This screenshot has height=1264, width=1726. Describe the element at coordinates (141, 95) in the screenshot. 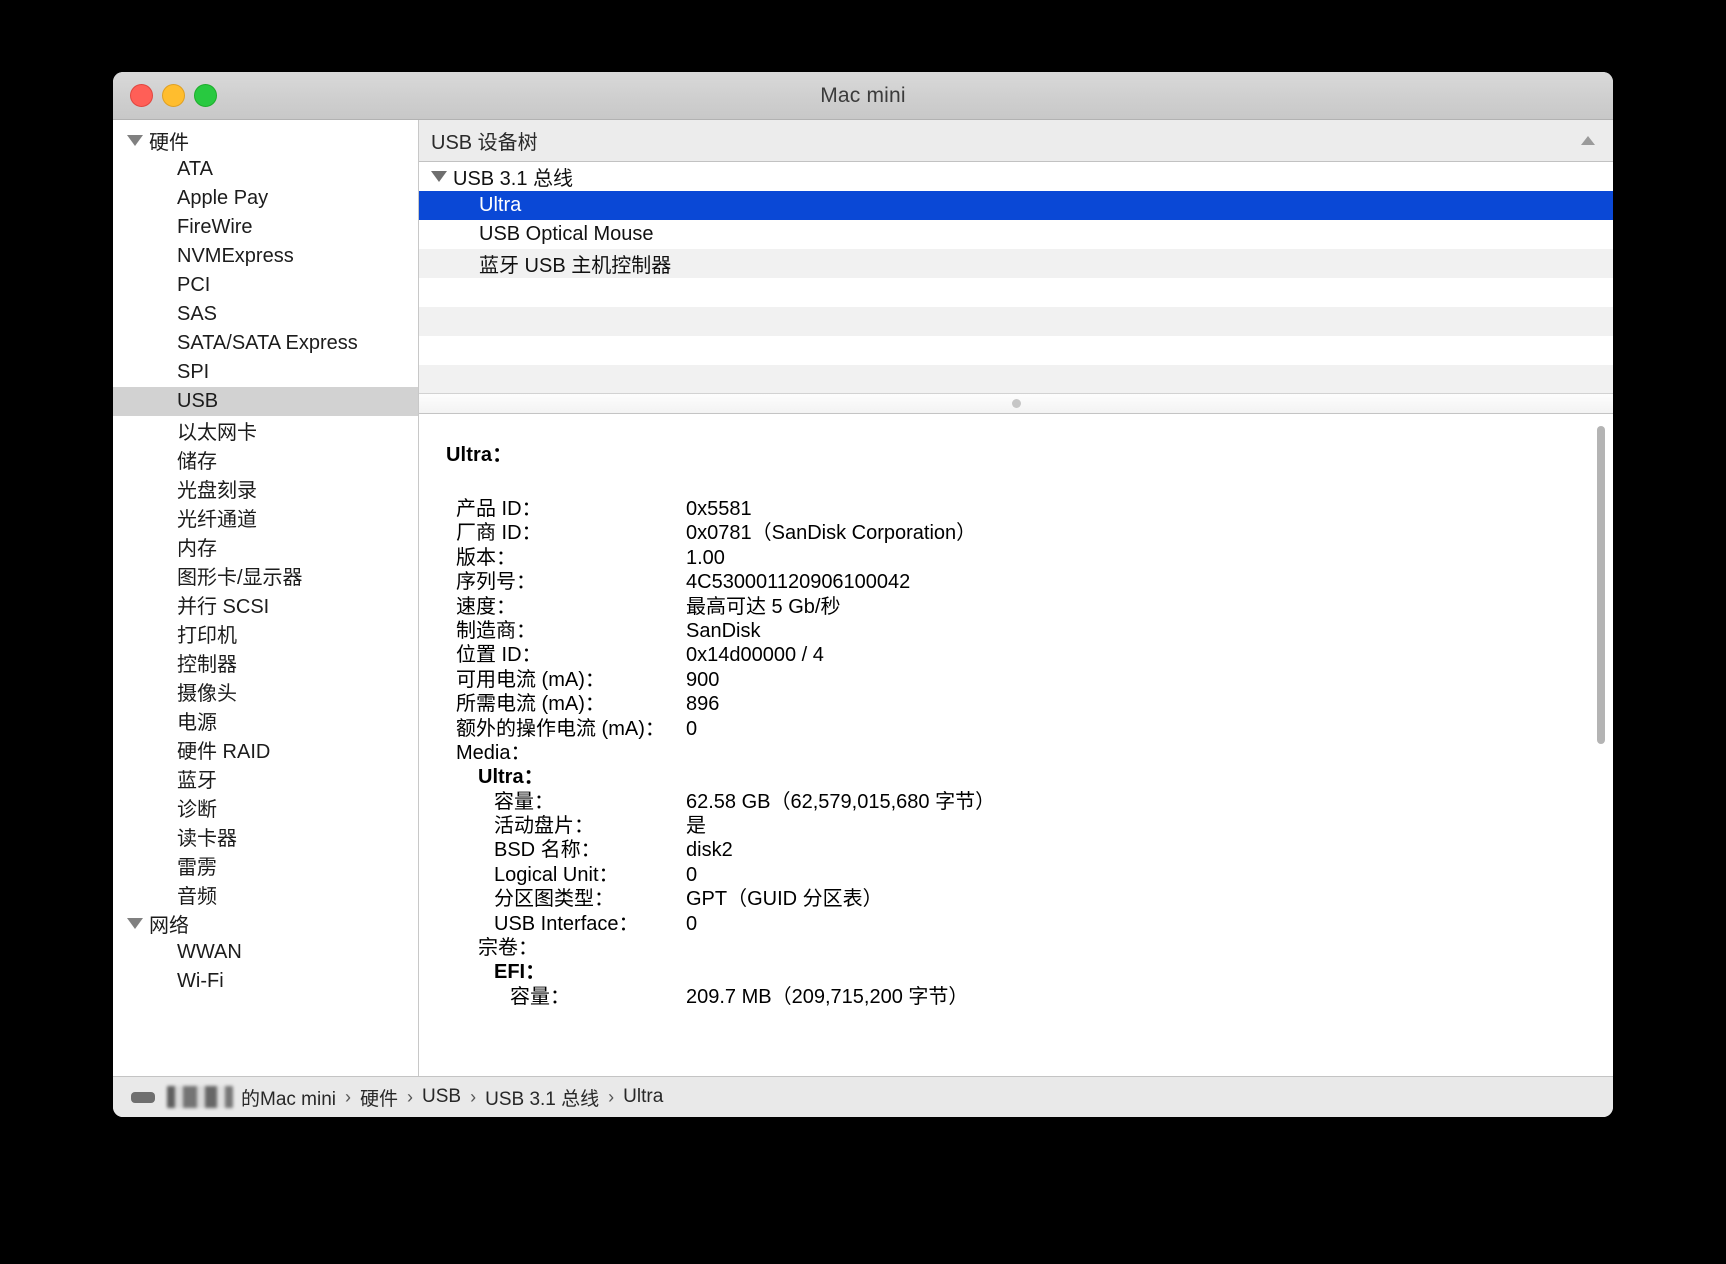

I see `close-window-button` at that location.